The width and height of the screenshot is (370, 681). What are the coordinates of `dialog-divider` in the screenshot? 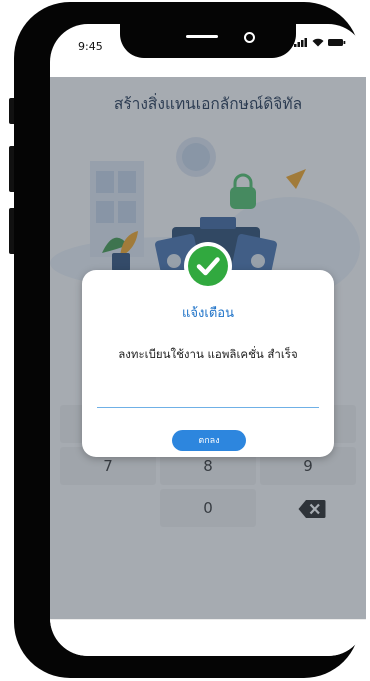 It's located at (208, 407).